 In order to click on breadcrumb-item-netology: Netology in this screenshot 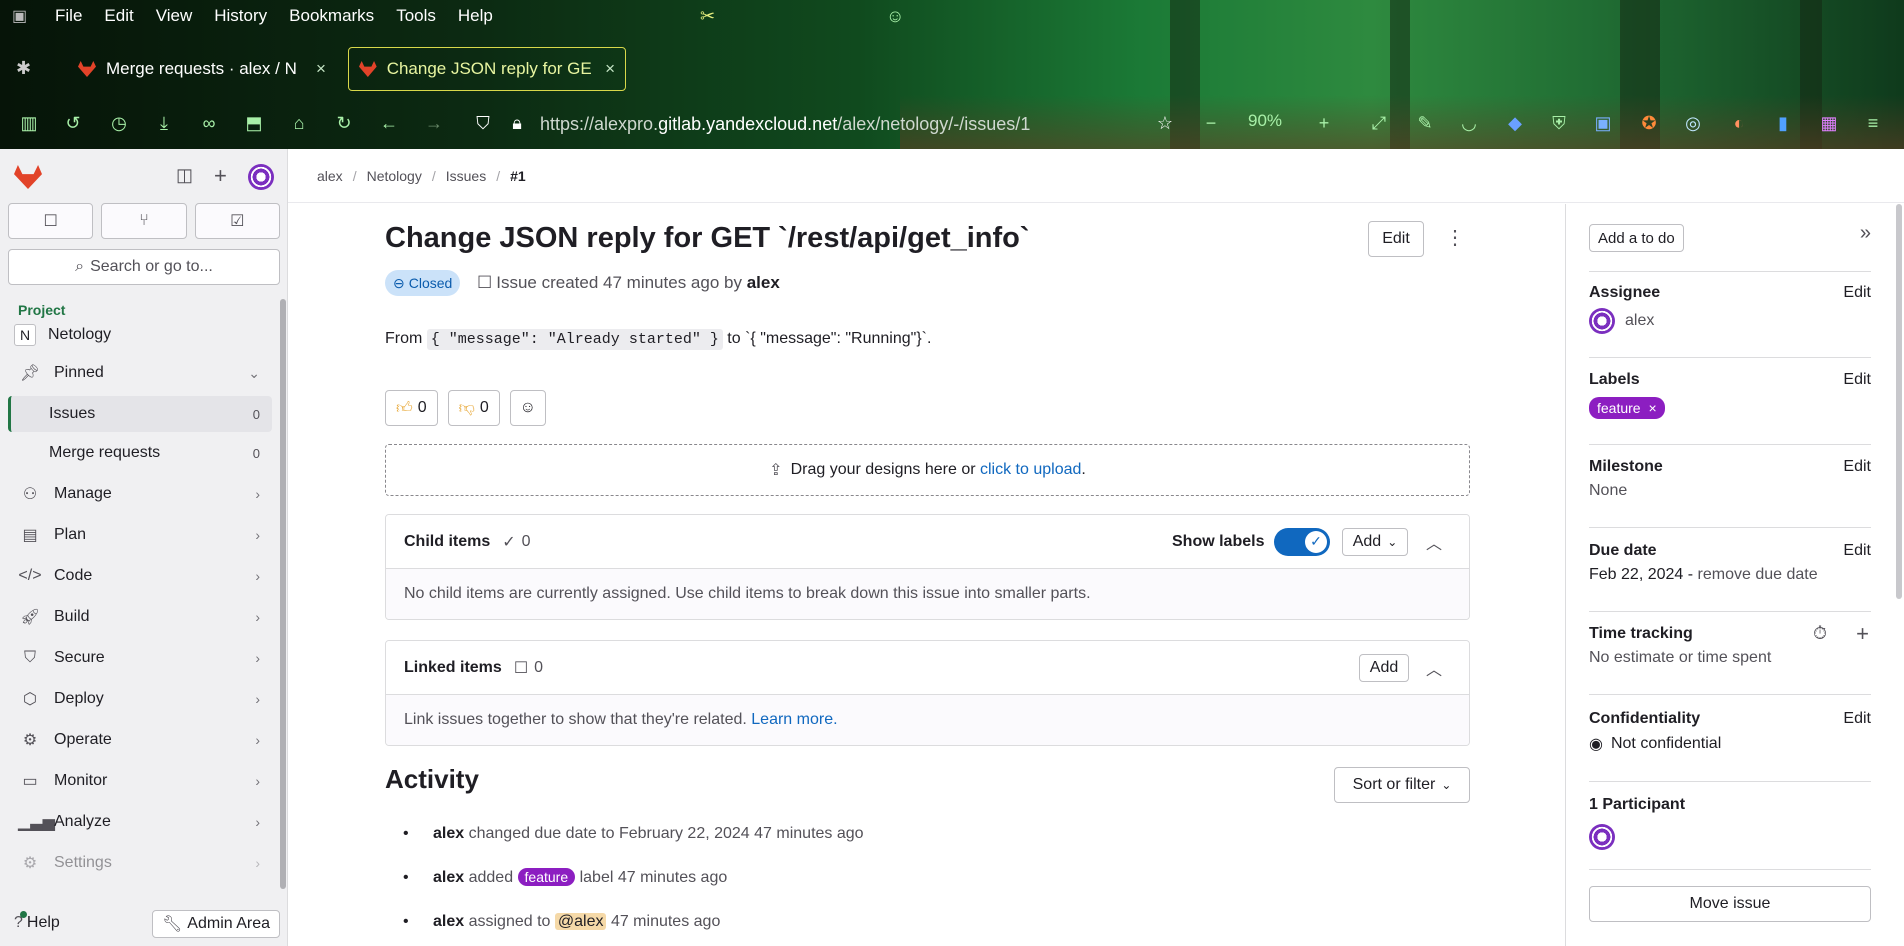, I will do `click(394, 176)`.